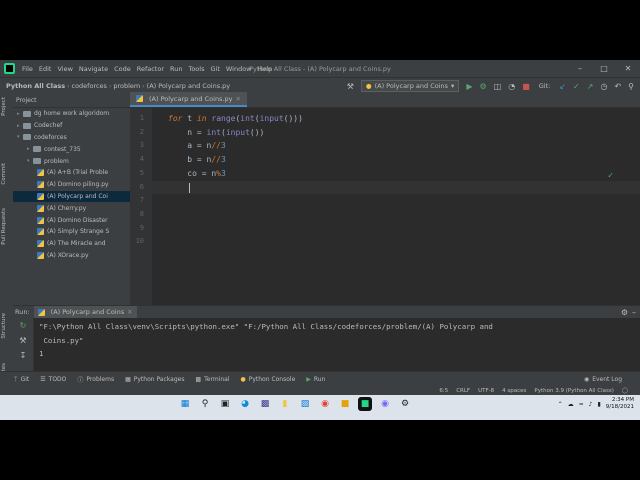  Describe the element at coordinates (604, 68) in the screenshot. I see `maximize-icon: □` at that location.